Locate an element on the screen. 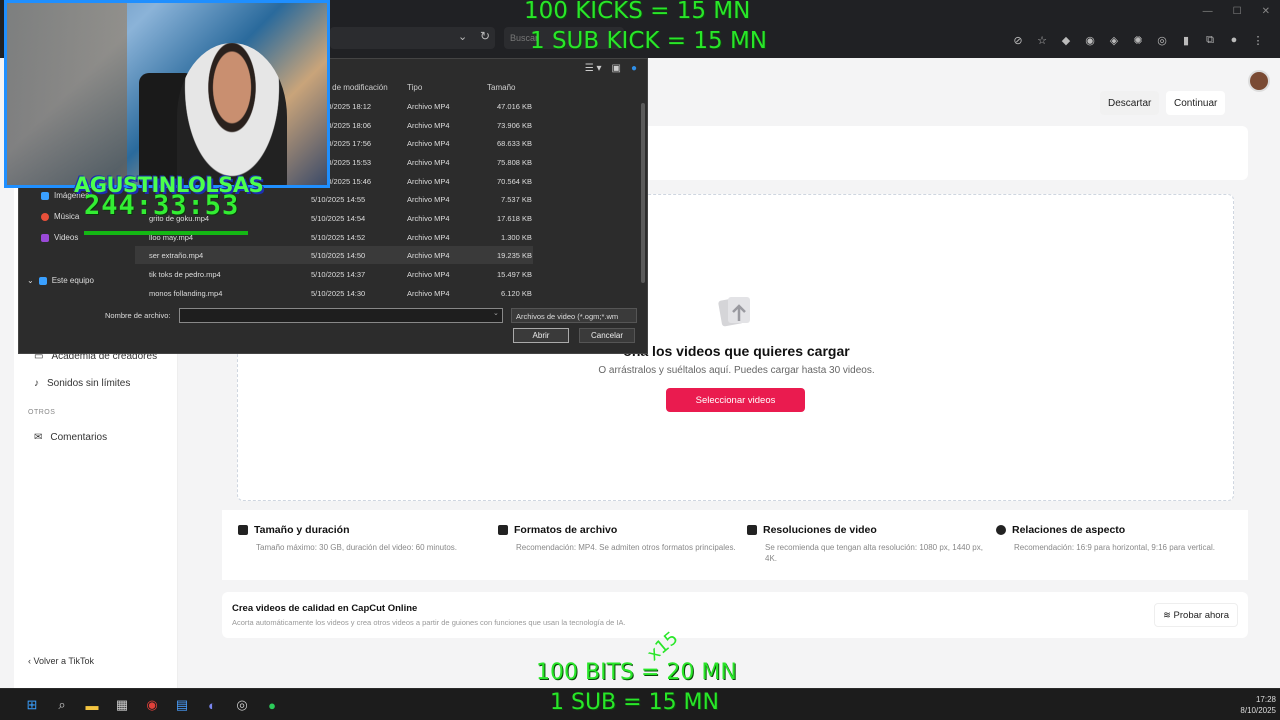 The image size is (1280, 720). upload-video-icon is located at coordinates (734, 312).